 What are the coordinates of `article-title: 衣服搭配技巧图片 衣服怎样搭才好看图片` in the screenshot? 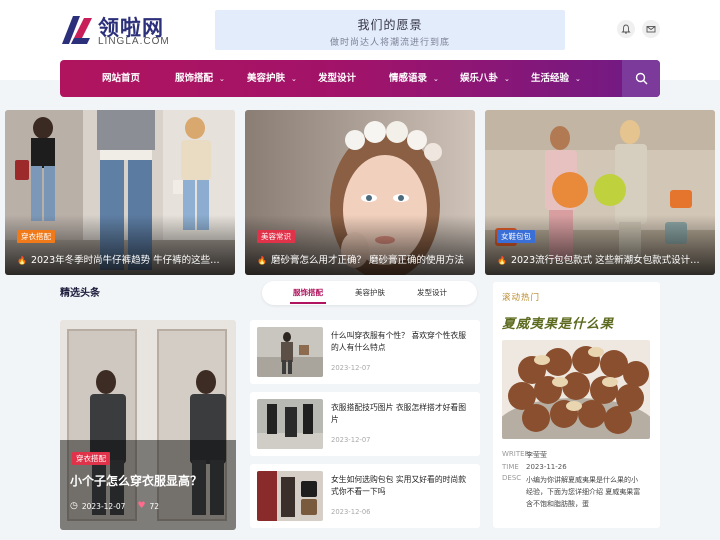 It's located at (402, 414).